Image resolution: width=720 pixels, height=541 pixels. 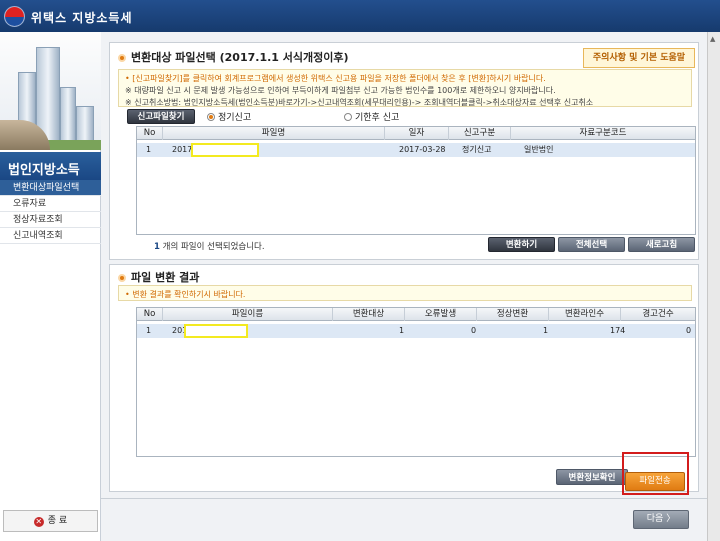 I want to click on radio-unselected-icon, so click(x=348, y=117).